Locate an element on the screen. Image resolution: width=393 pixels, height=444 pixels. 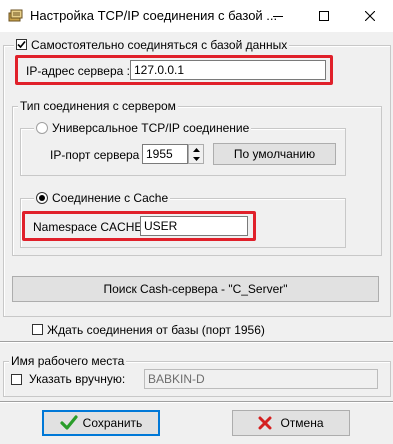
wait-connection-label: Ждать соединения от базы (порт 1956) is located at coordinates (156, 330).